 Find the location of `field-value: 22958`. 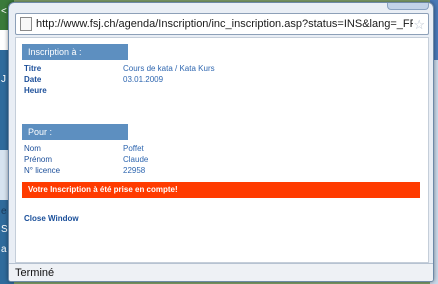

field-value: 22958 is located at coordinates (134, 170).